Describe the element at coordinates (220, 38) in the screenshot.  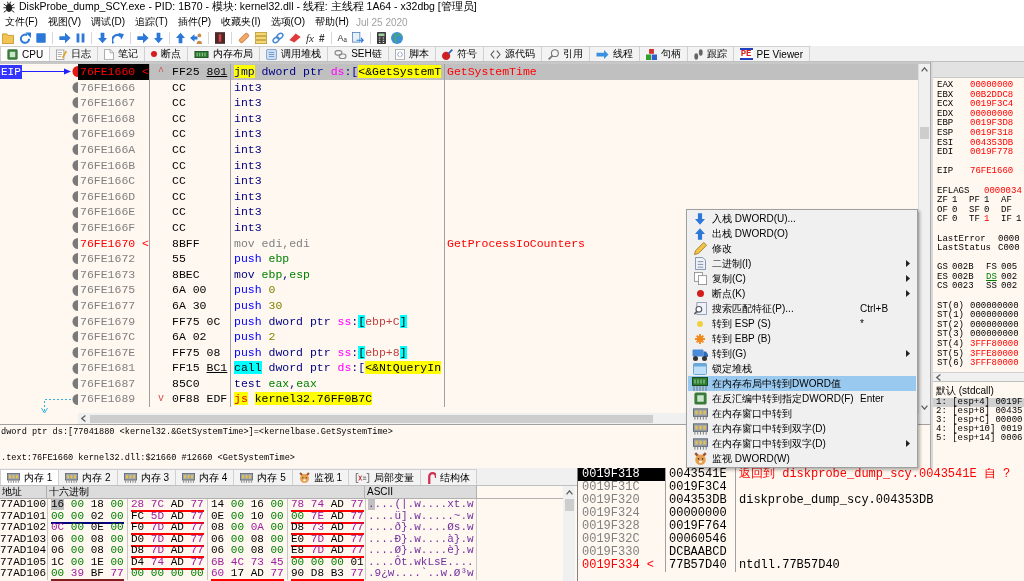
I see `script-icon` at that location.